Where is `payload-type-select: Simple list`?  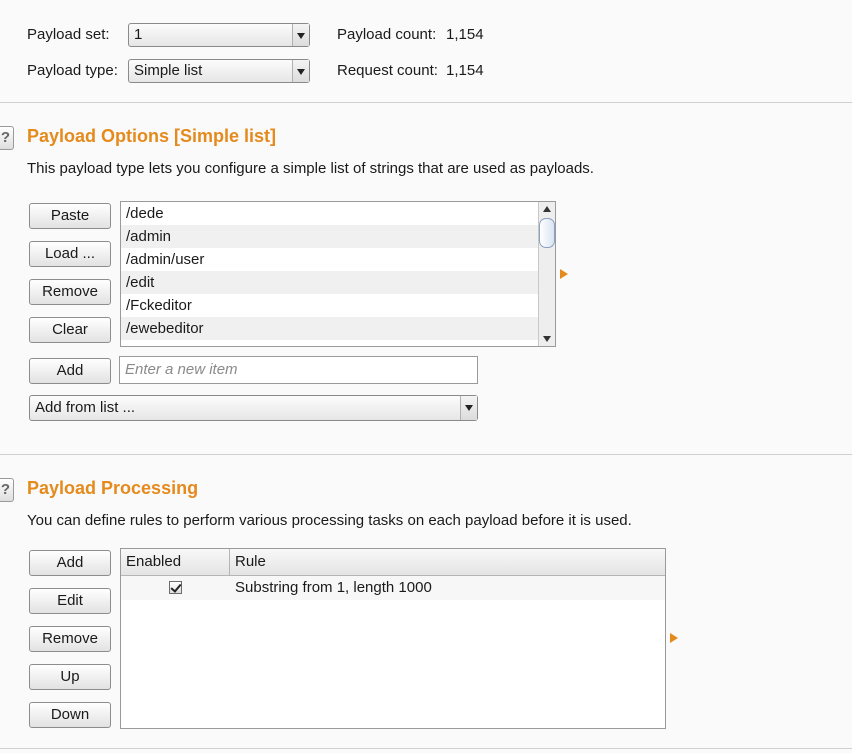 payload-type-select: Simple list is located at coordinates (219, 71).